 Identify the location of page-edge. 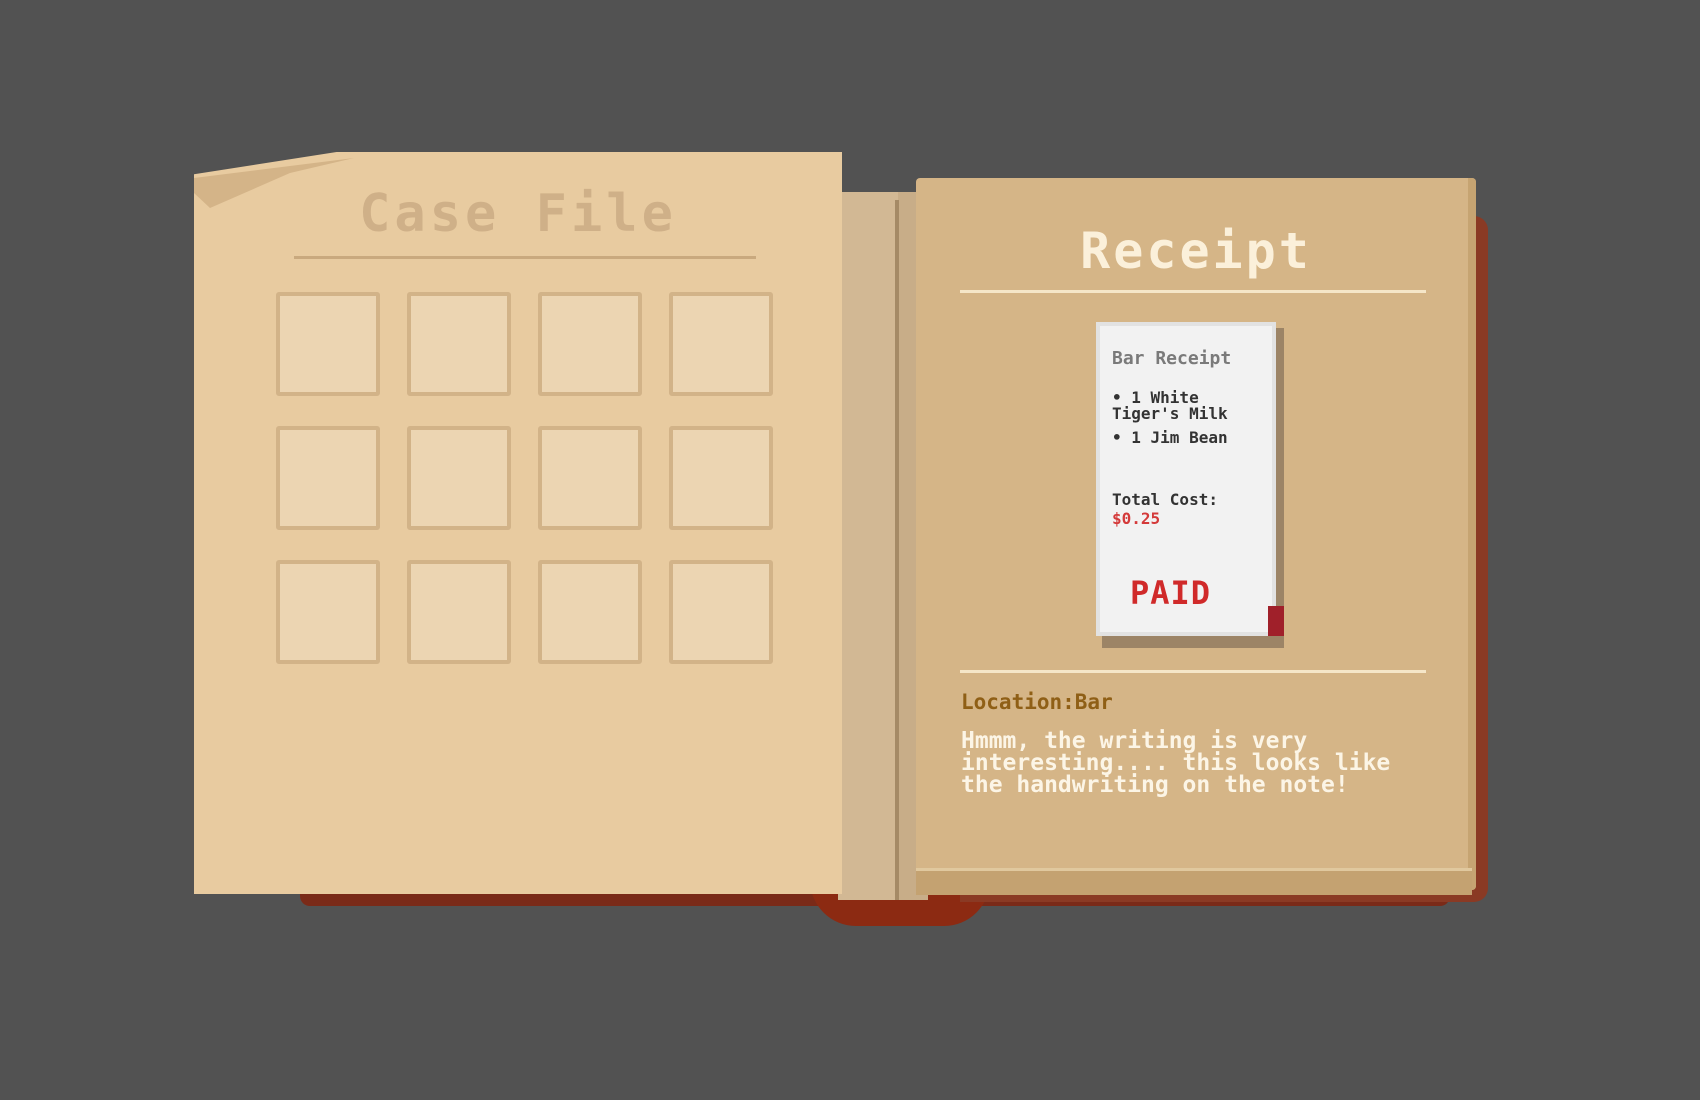
(1194, 881).